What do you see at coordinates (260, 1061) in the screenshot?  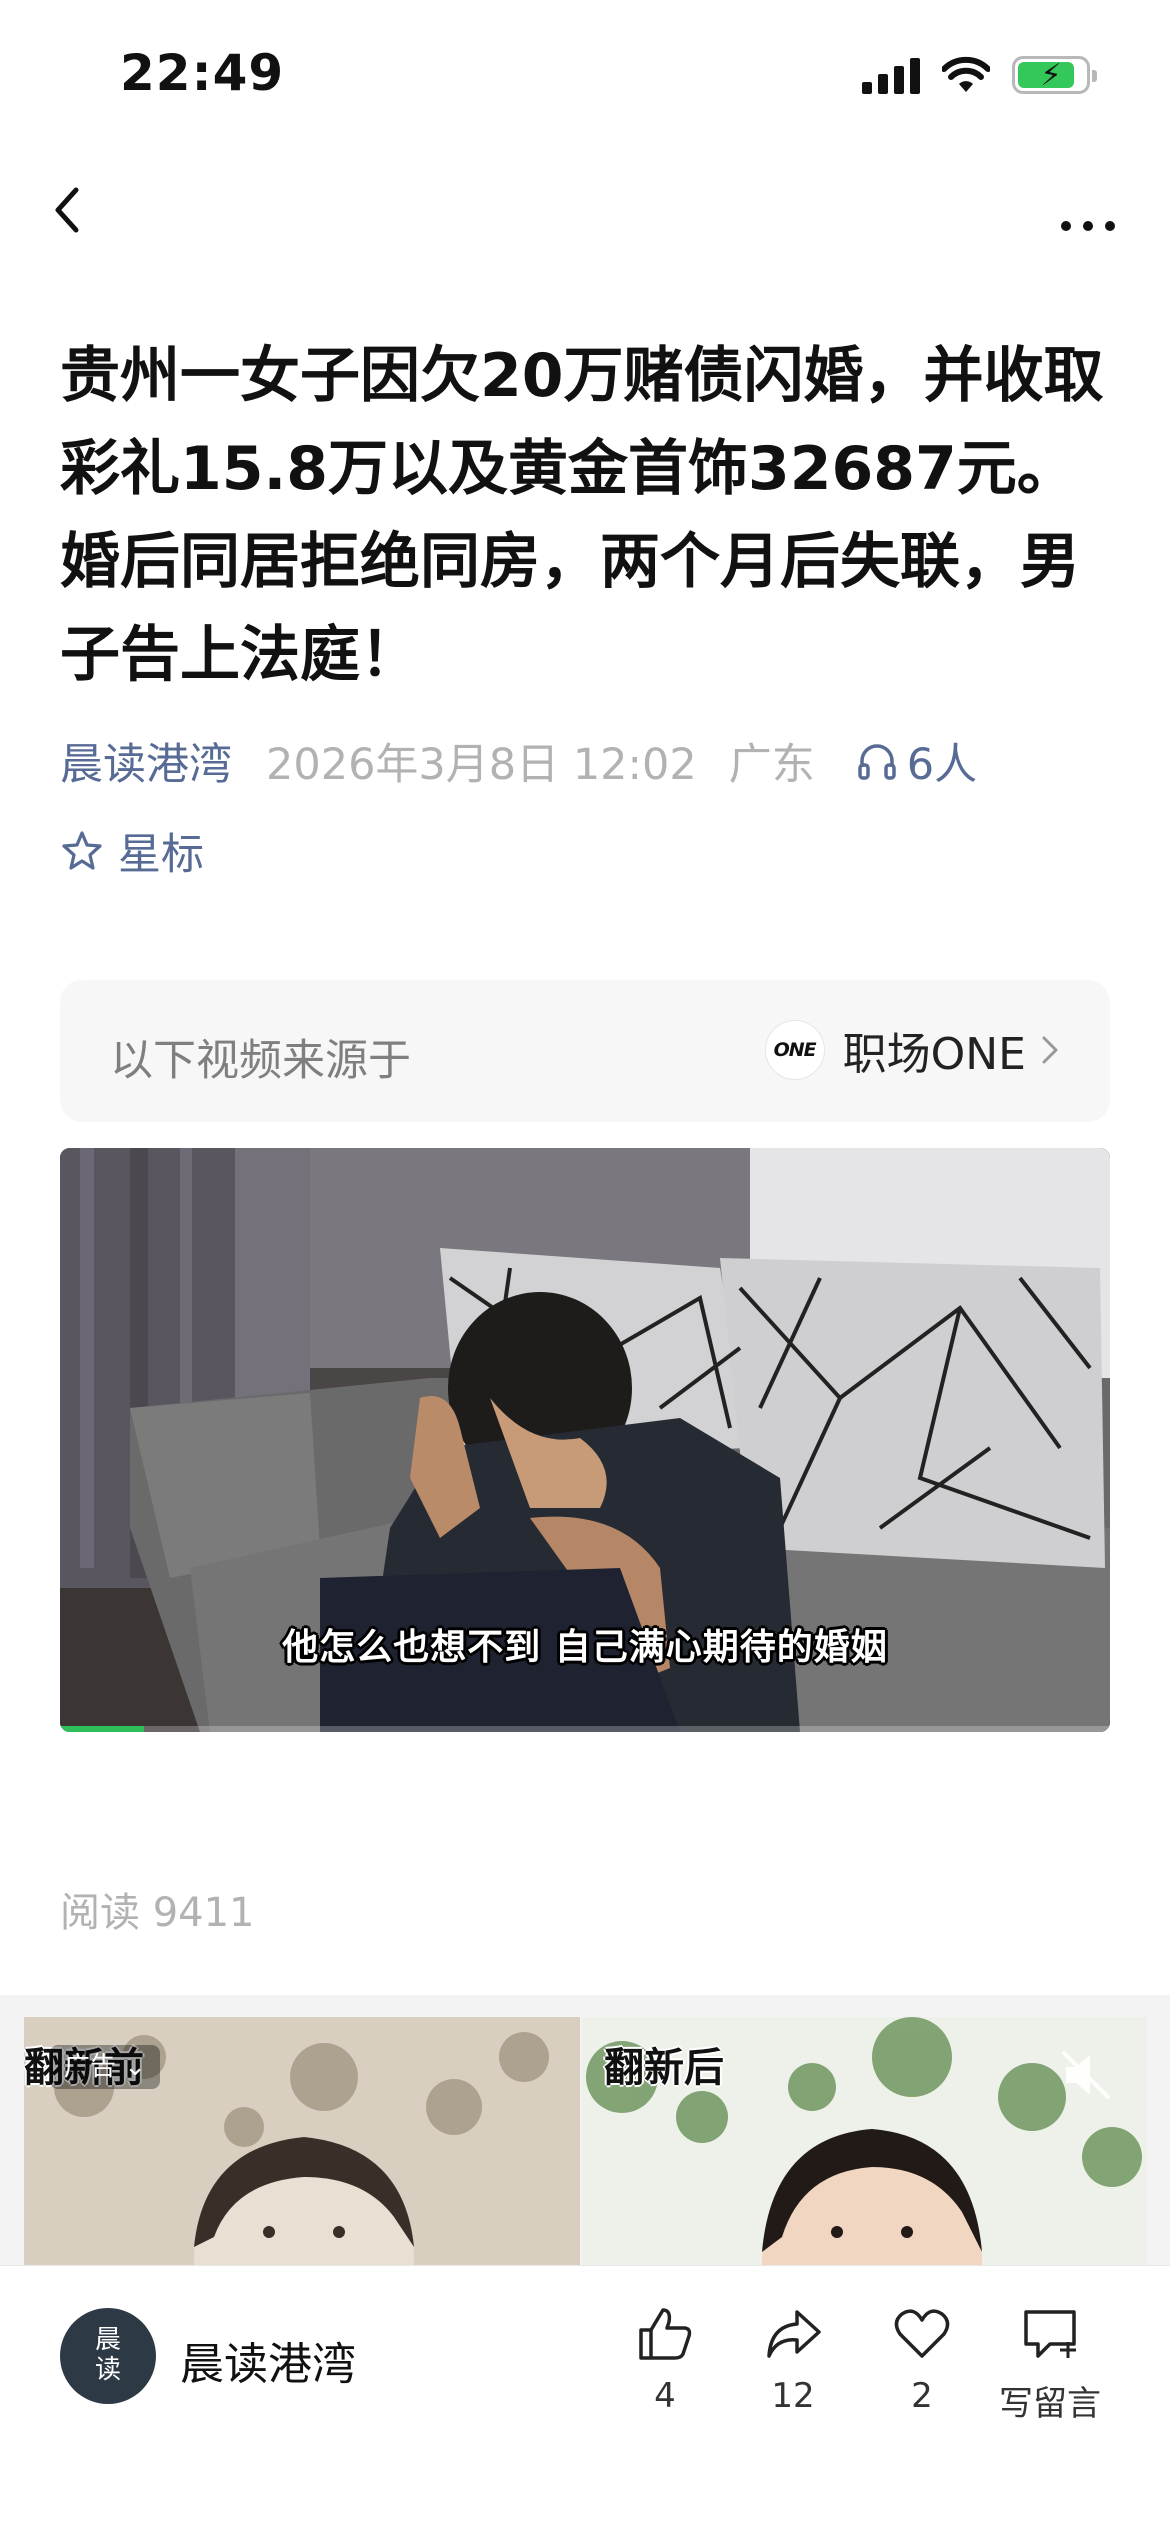 I see `video-source-label: 以下视频来源于` at bounding box center [260, 1061].